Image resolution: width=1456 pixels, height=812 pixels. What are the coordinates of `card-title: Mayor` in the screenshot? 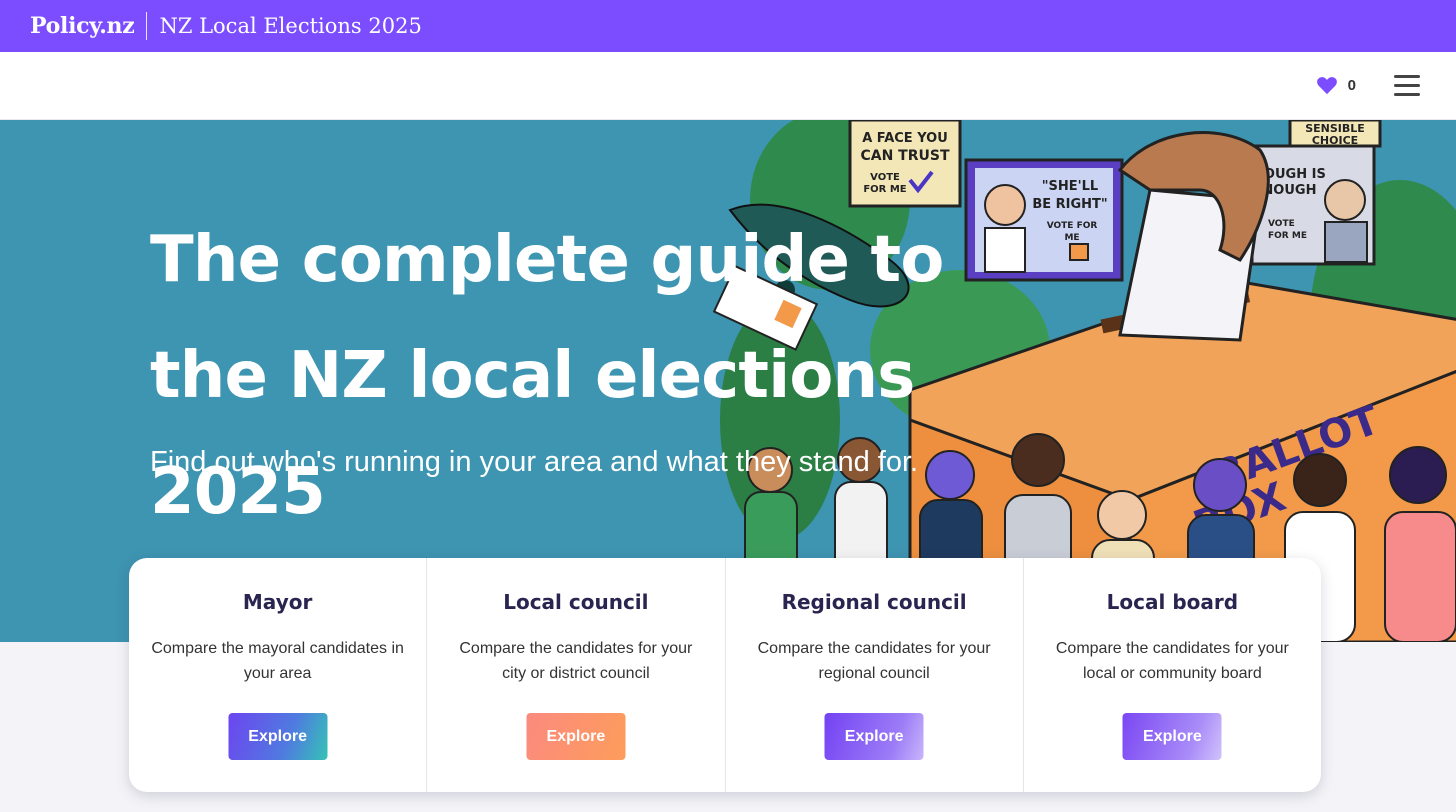 It's located at (277, 602).